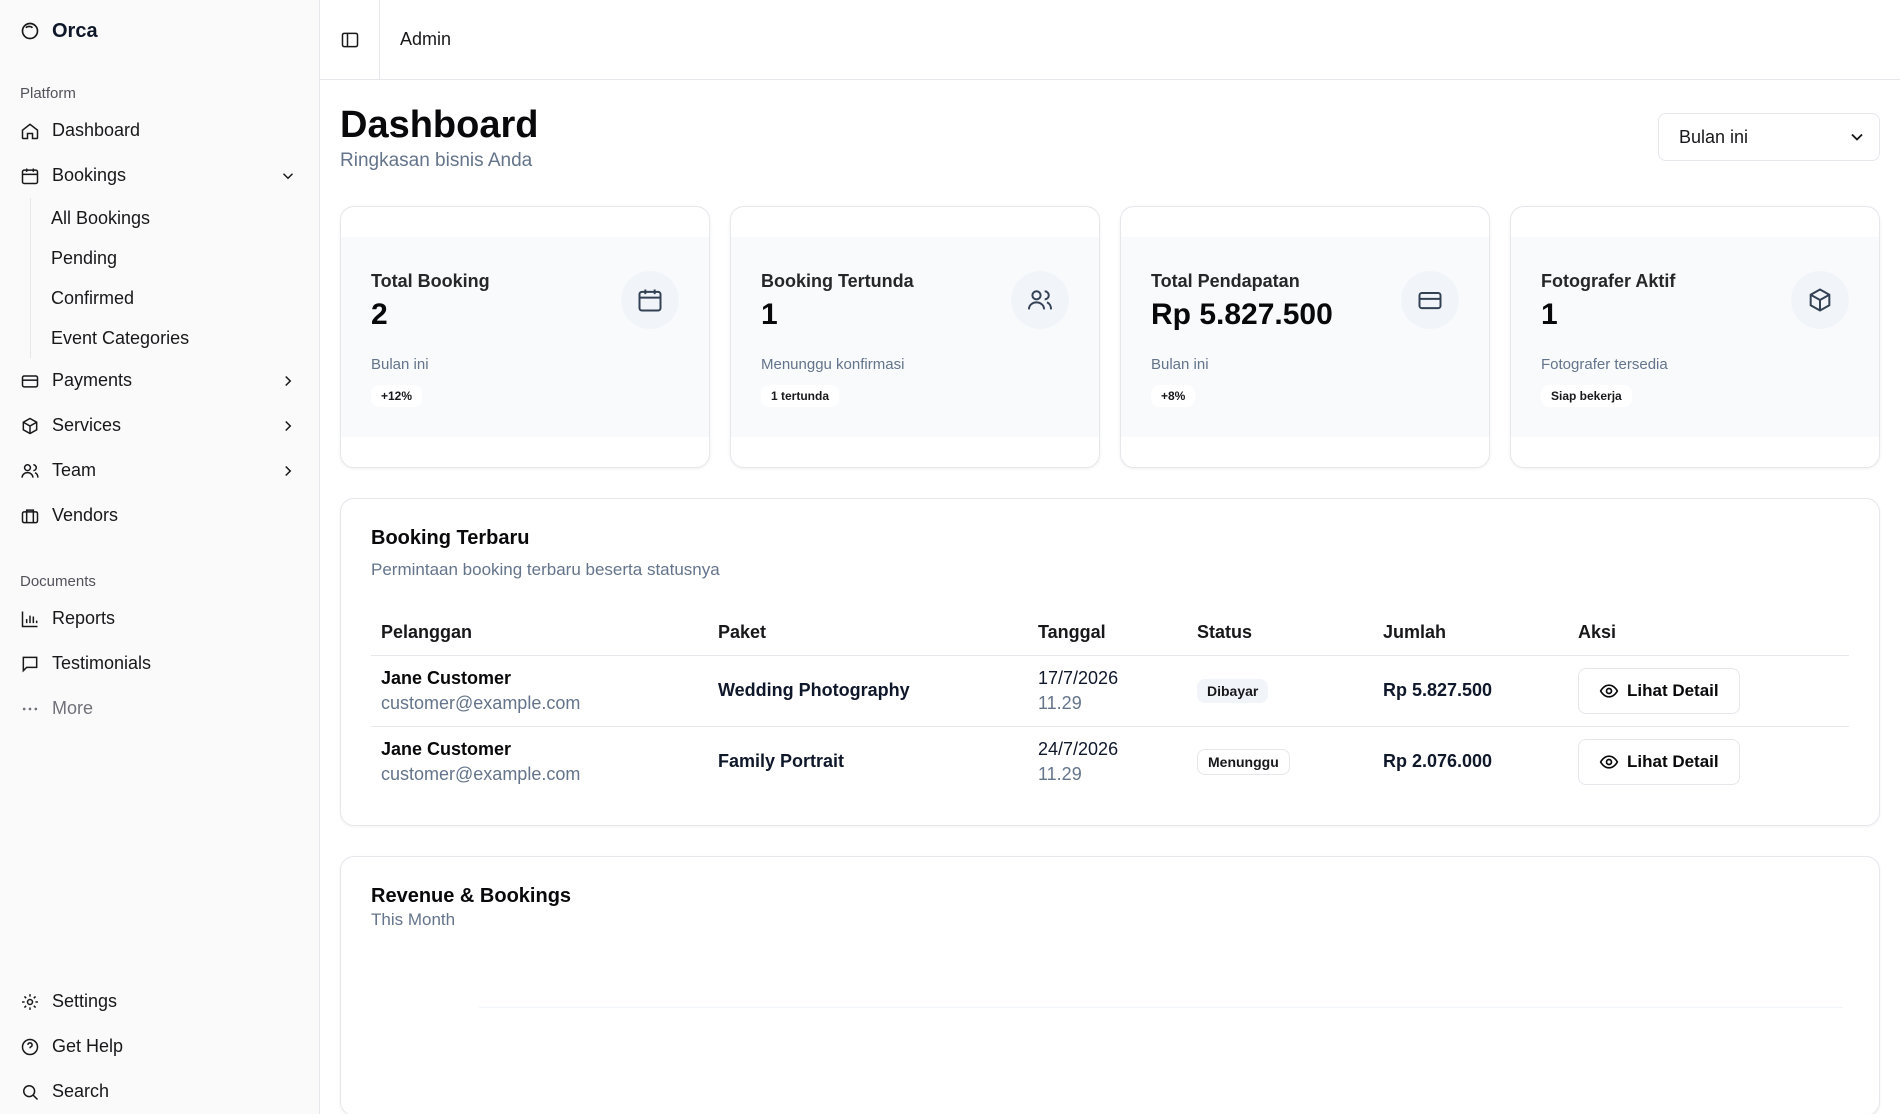  I want to click on sidebar-item-search: Search, so click(159, 1091).